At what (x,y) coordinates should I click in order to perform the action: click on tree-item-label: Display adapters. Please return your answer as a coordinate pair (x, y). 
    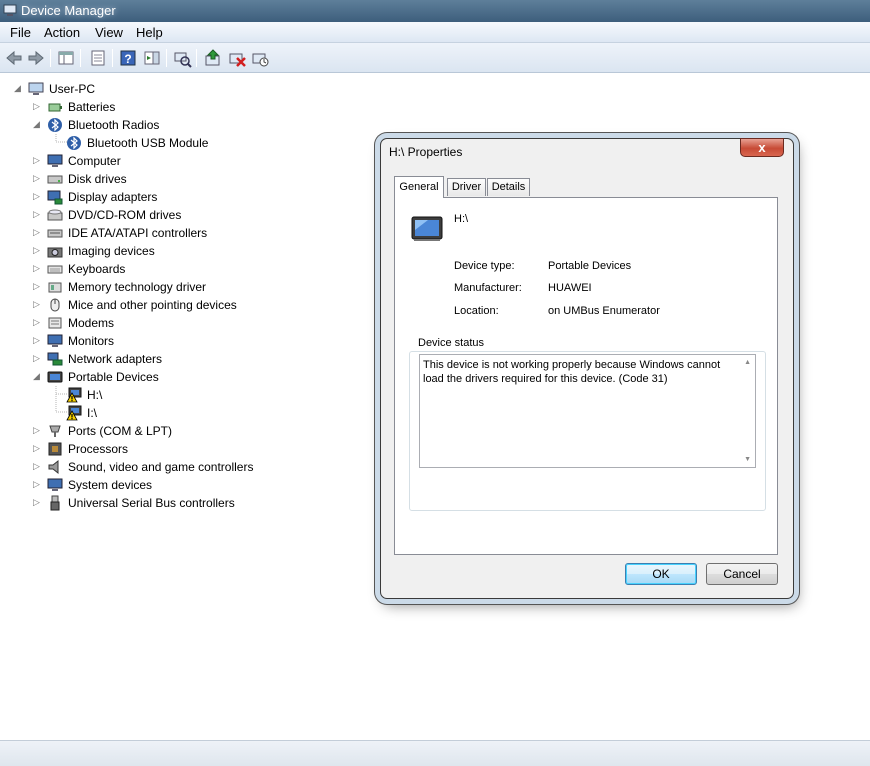
    Looking at the image, I should click on (113, 197).